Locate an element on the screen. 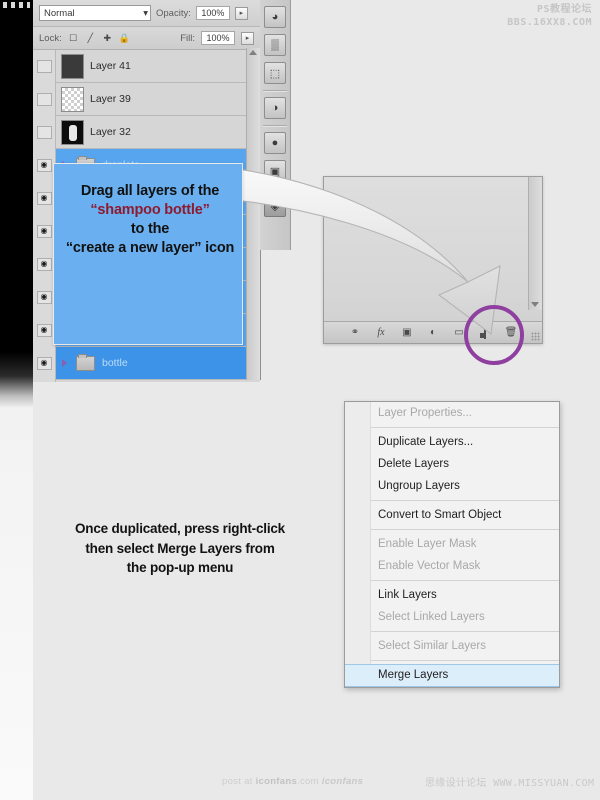 This screenshot has height=800, width=600. layer-row: ◉ bottle is located at coordinates (146, 363).